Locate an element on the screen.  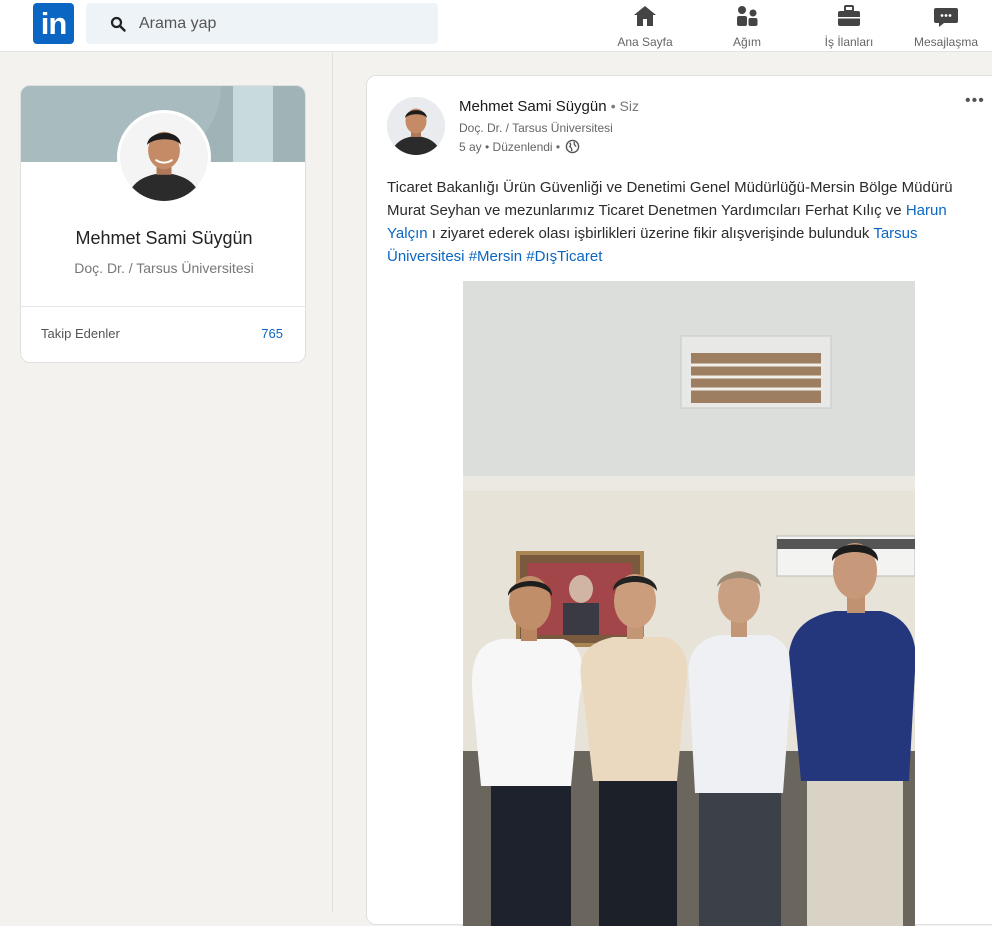
briefcase-icon is located at coordinates (849, 15).